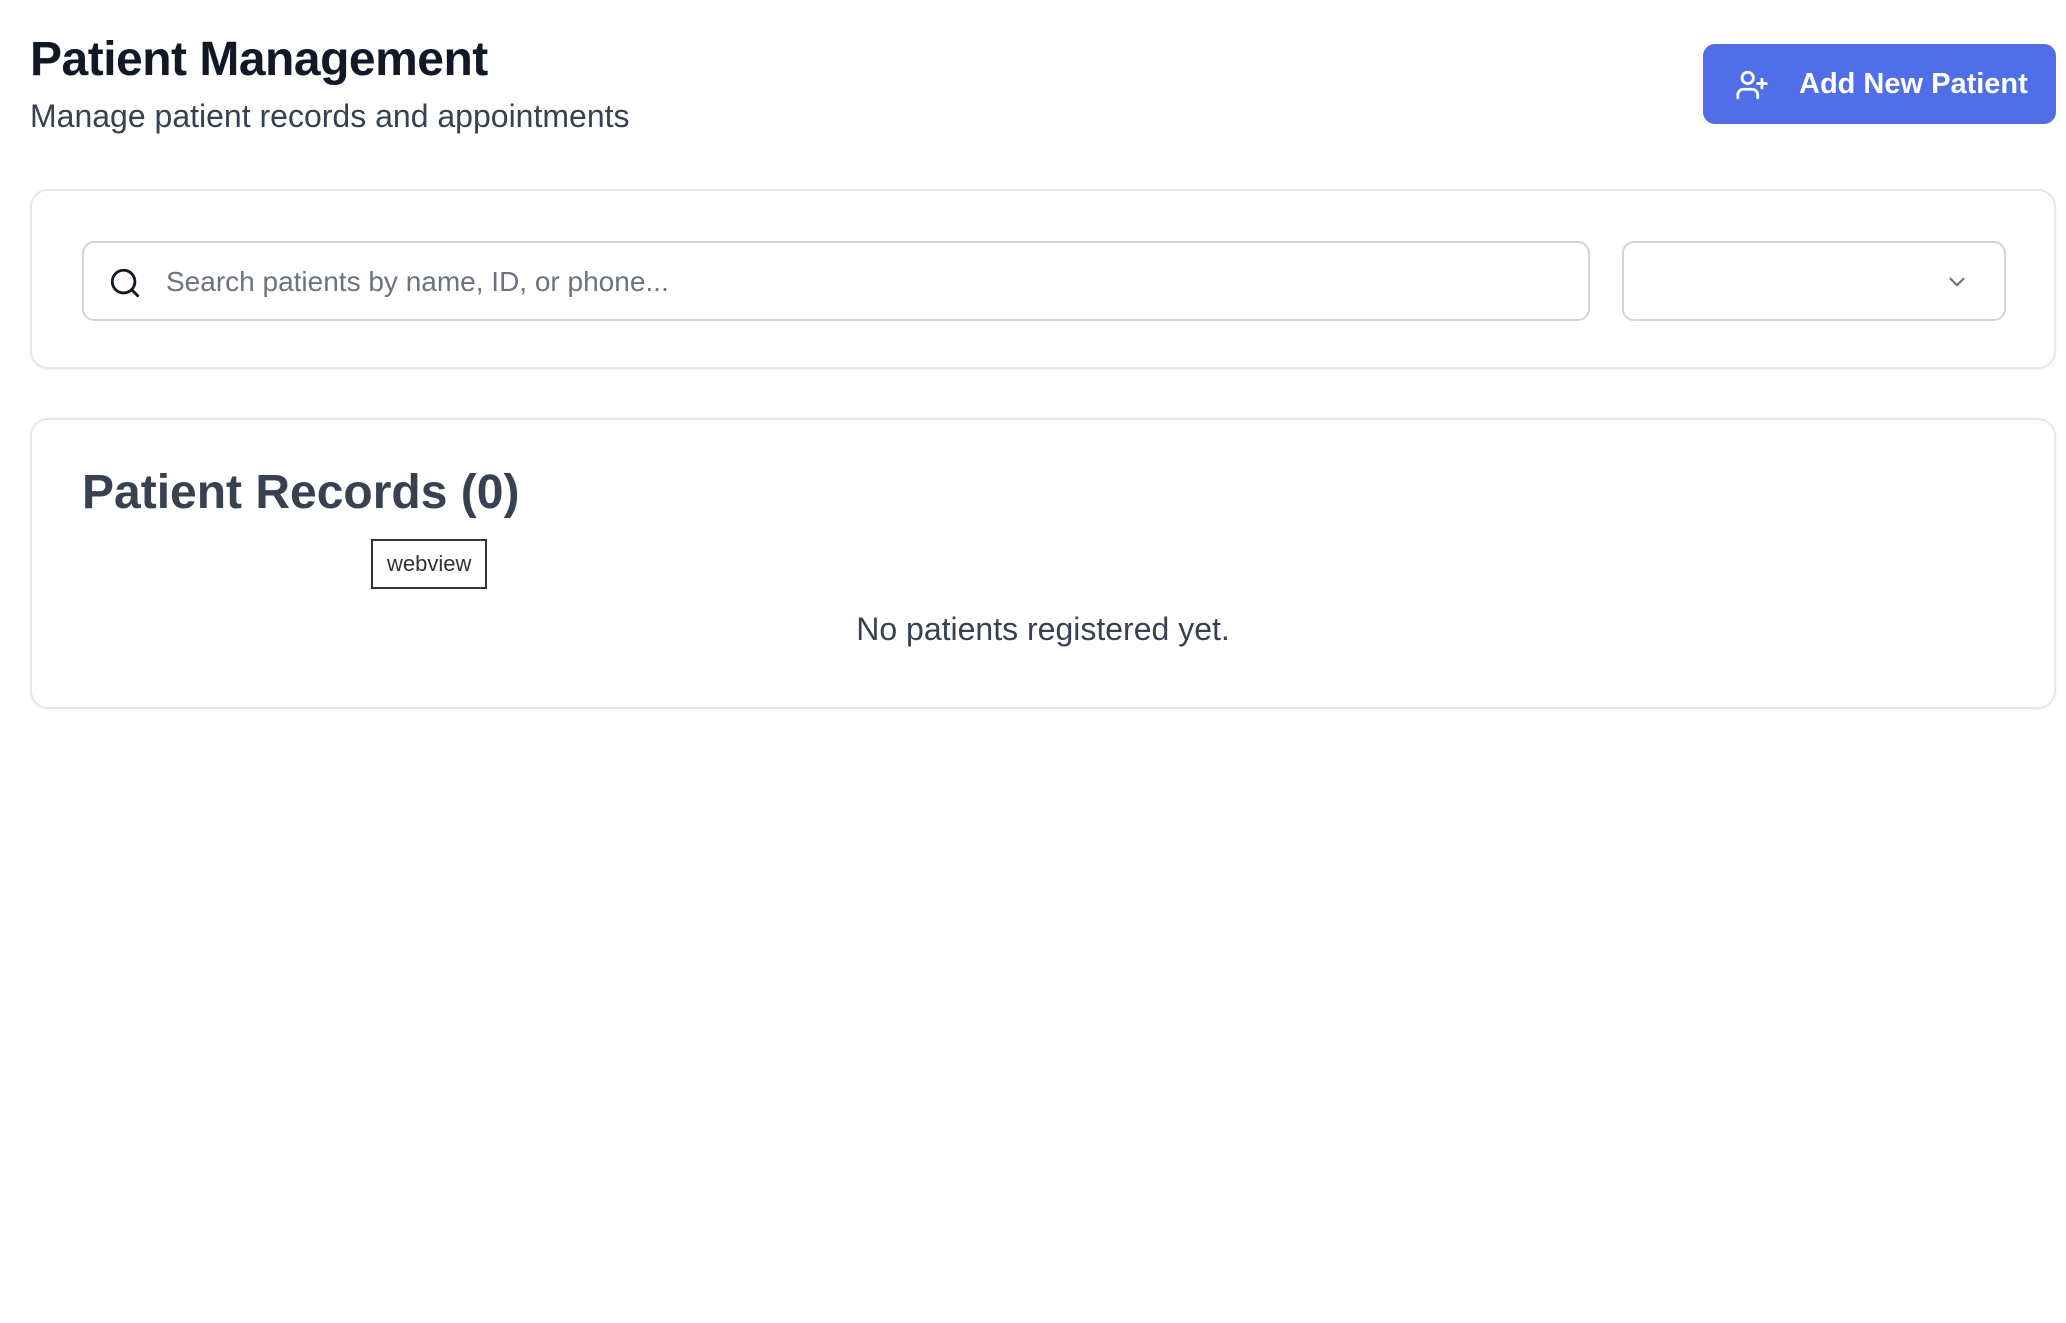  Describe the element at coordinates (330, 116) in the screenshot. I see `page-subtitle: Manage patient records and appointments` at that location.